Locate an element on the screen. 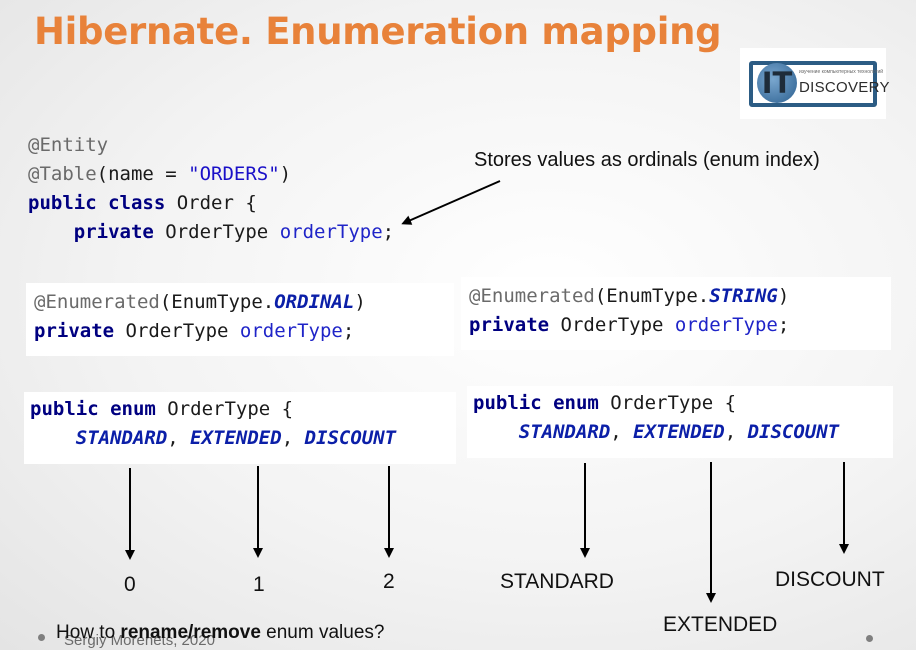  string-value-standard: STANDARD is located at coordinates (557, 581).